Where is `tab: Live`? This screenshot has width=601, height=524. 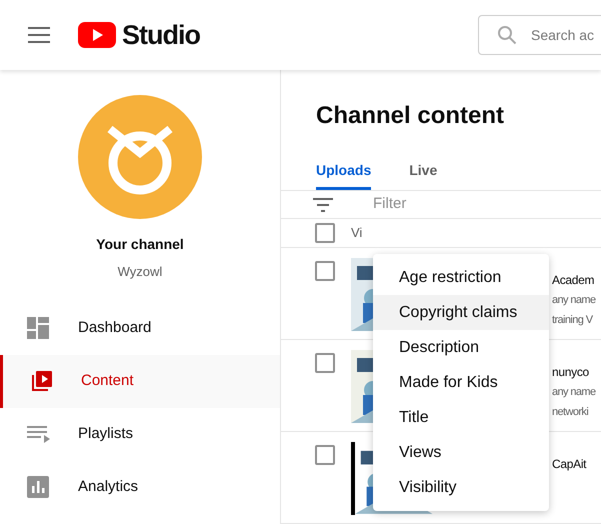
tab: Live is located at coordinates (423, 175).